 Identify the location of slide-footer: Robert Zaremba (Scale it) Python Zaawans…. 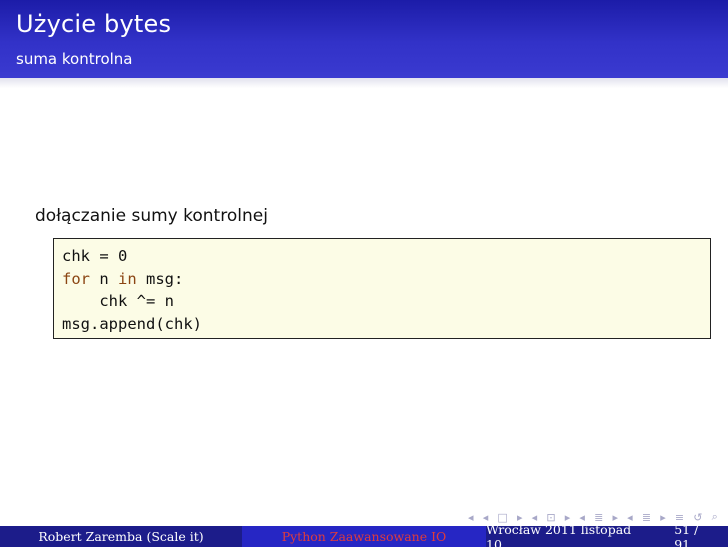
(364, 537).